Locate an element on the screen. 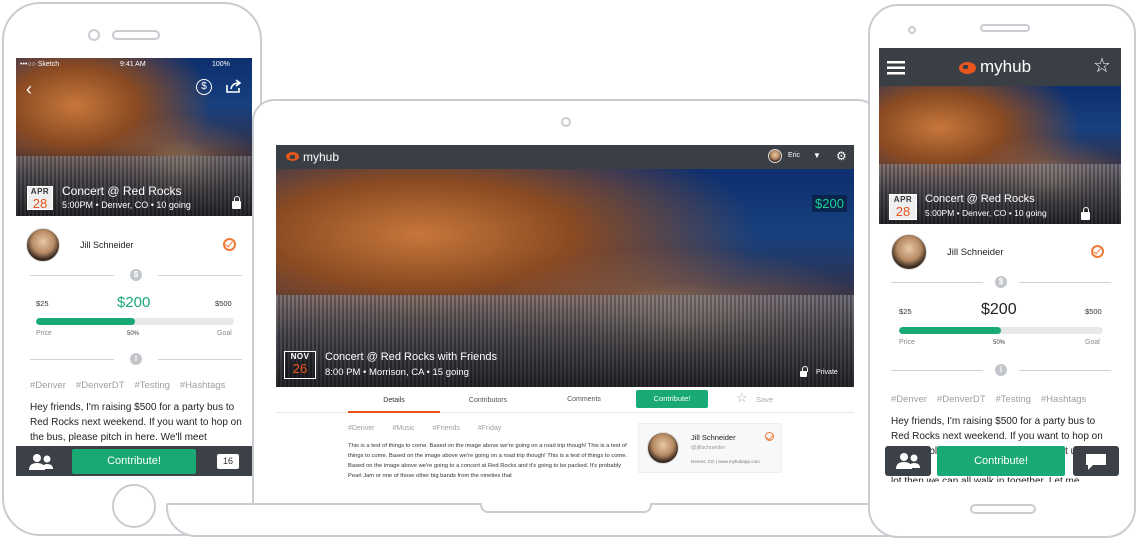 The width and height of the screenshot is (1136, 540). dollar-circle-icon: $ is located at coordinates (204, 87).